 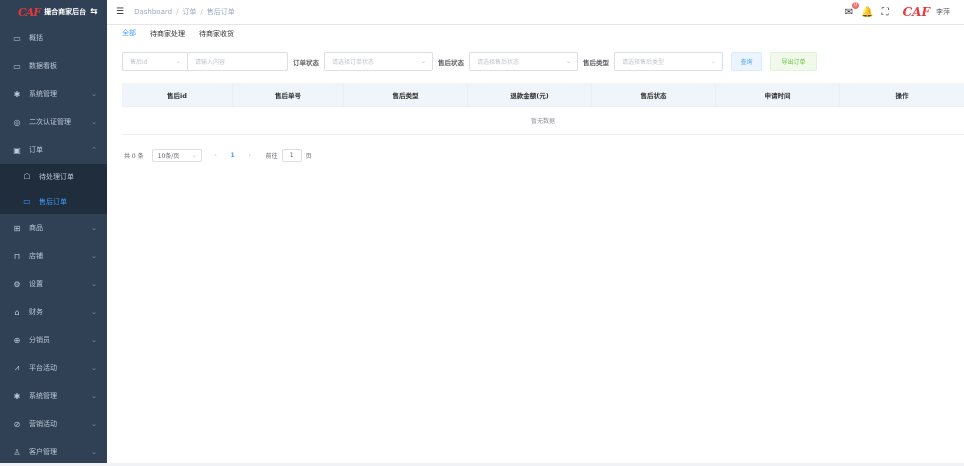 I want to click on tab-pending-receive: 待商家收货, so click(x=216, y=34).